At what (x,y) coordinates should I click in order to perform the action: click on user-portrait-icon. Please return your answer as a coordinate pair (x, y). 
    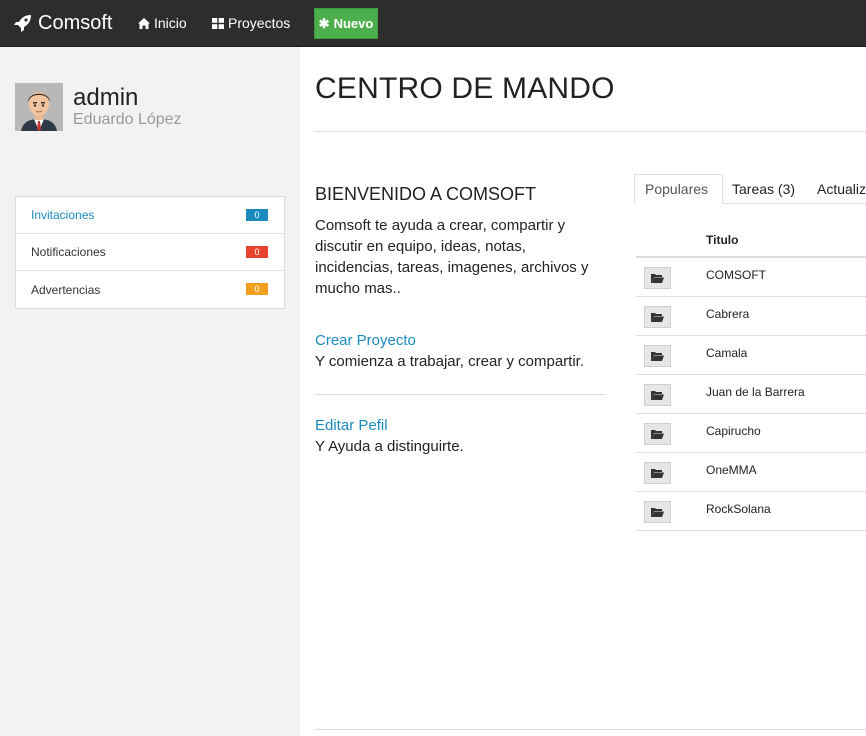
    Looking at the image, I should click on (39, 107).